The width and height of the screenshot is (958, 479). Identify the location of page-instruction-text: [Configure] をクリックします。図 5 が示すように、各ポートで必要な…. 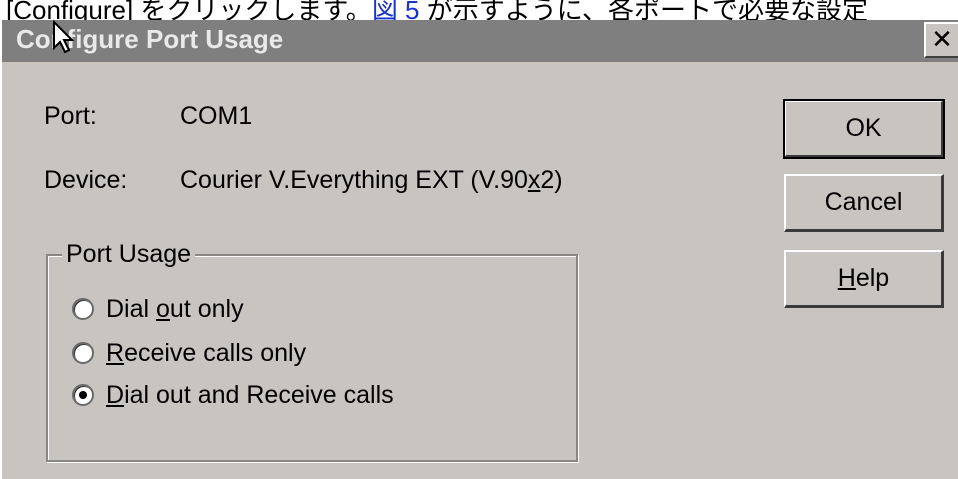
(437, 10).